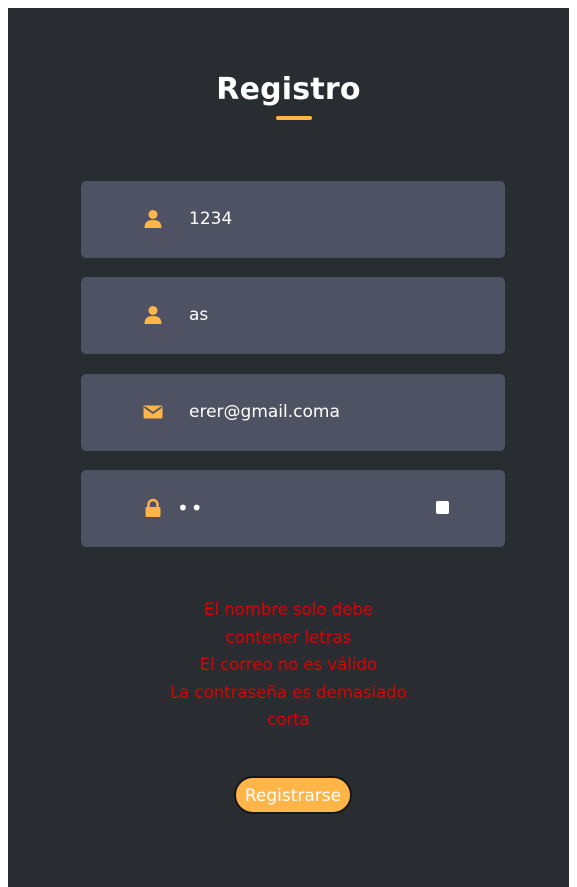  I want to click on title-underline, so click(294, 118).